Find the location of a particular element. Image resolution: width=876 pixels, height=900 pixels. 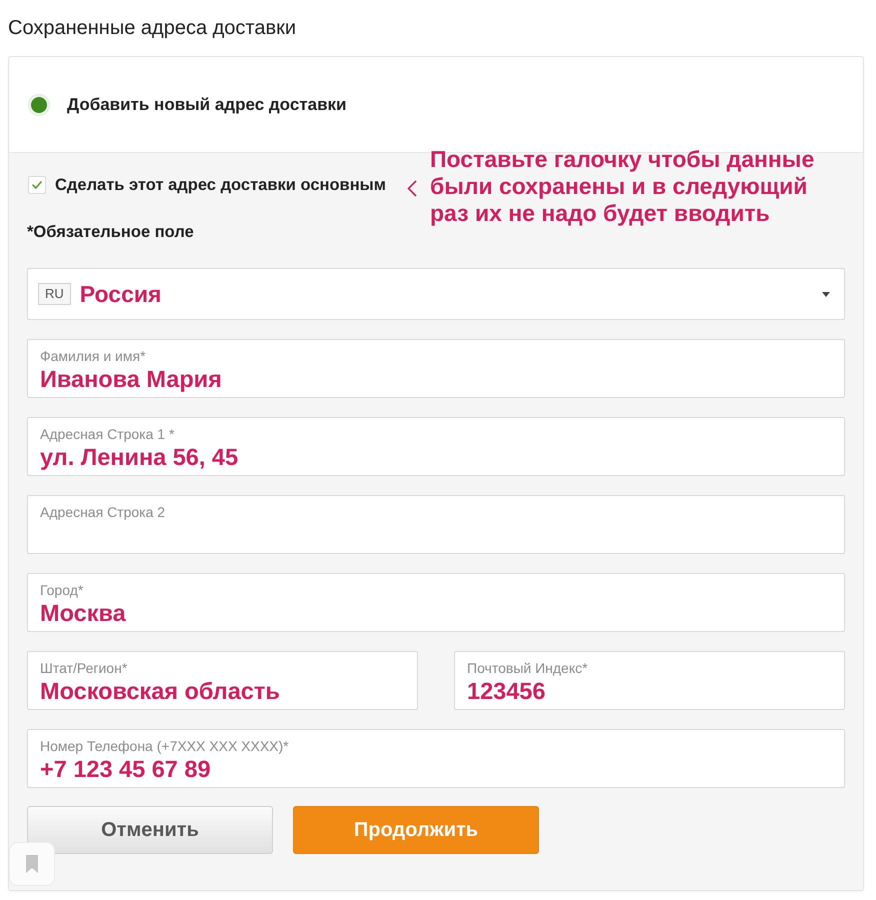

chevron-left-icon is located at coordinates (412, 188).